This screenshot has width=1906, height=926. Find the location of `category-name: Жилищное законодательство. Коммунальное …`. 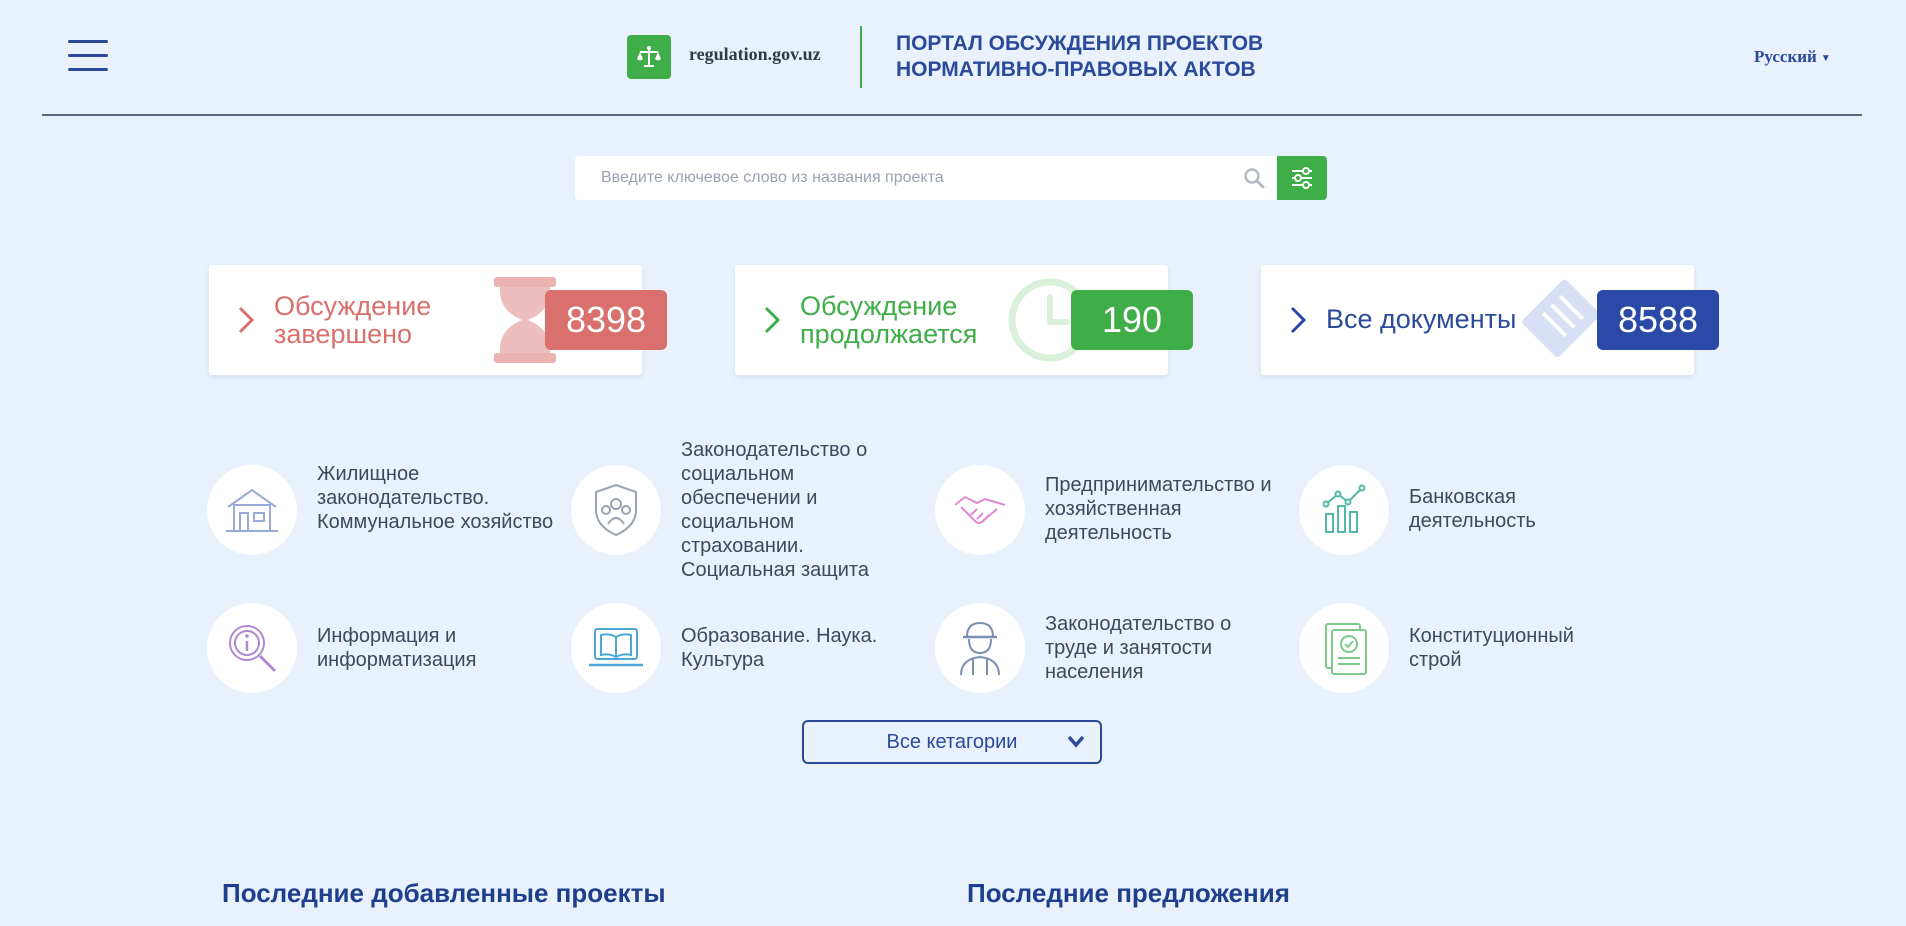

category-name: Жилищное законодательство. Коммунальное … is located at coordinates (435, 498).